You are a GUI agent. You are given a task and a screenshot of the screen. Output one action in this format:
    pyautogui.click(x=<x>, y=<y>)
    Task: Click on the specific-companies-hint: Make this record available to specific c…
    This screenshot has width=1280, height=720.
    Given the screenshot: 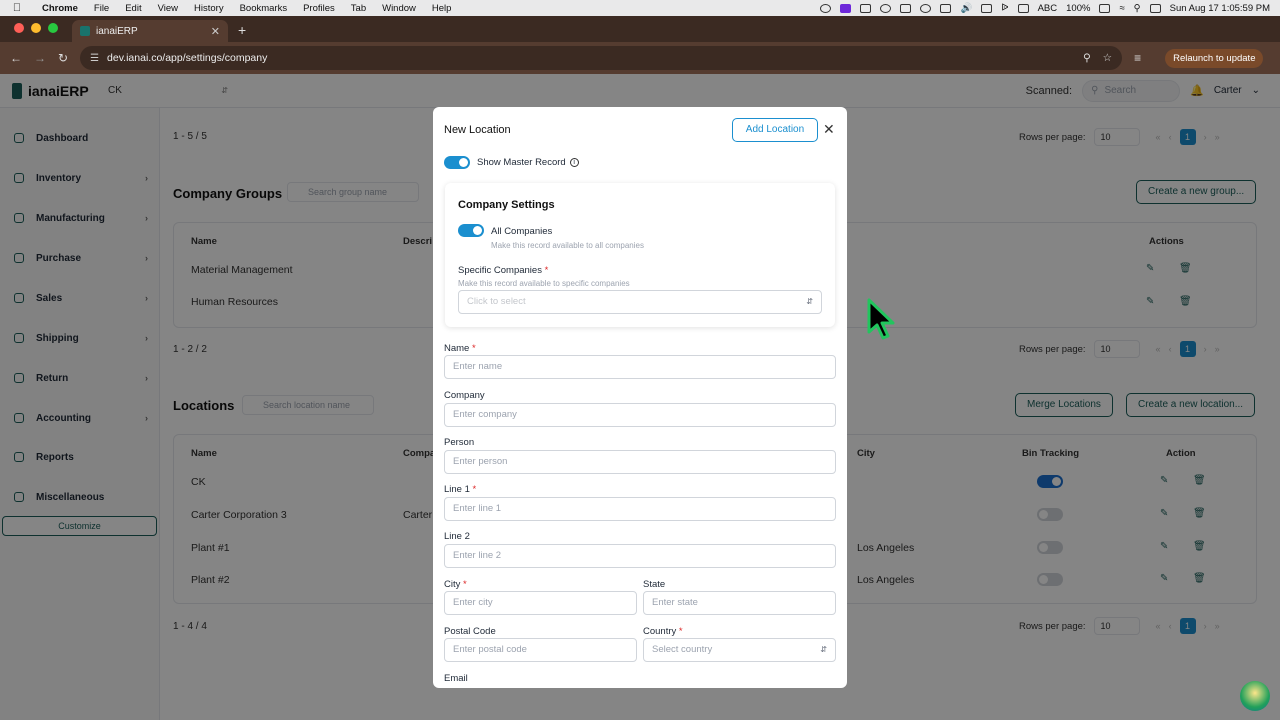 What is the action you would take?
    pyautogui.click(x=544, y=283)
    